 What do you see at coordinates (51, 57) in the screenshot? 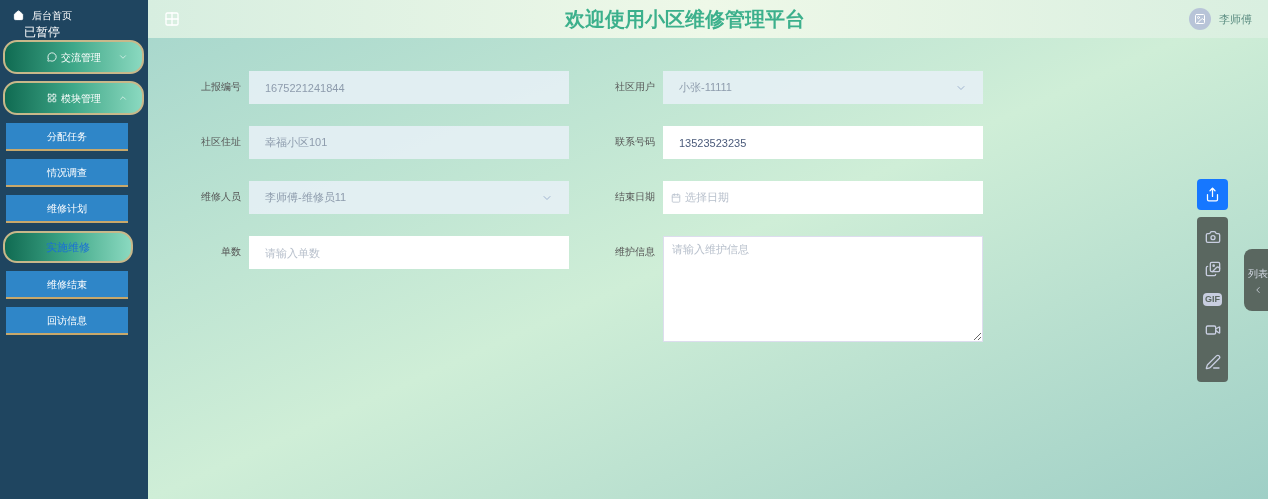
I see `chat-icon` at bounding box center [51, 57].